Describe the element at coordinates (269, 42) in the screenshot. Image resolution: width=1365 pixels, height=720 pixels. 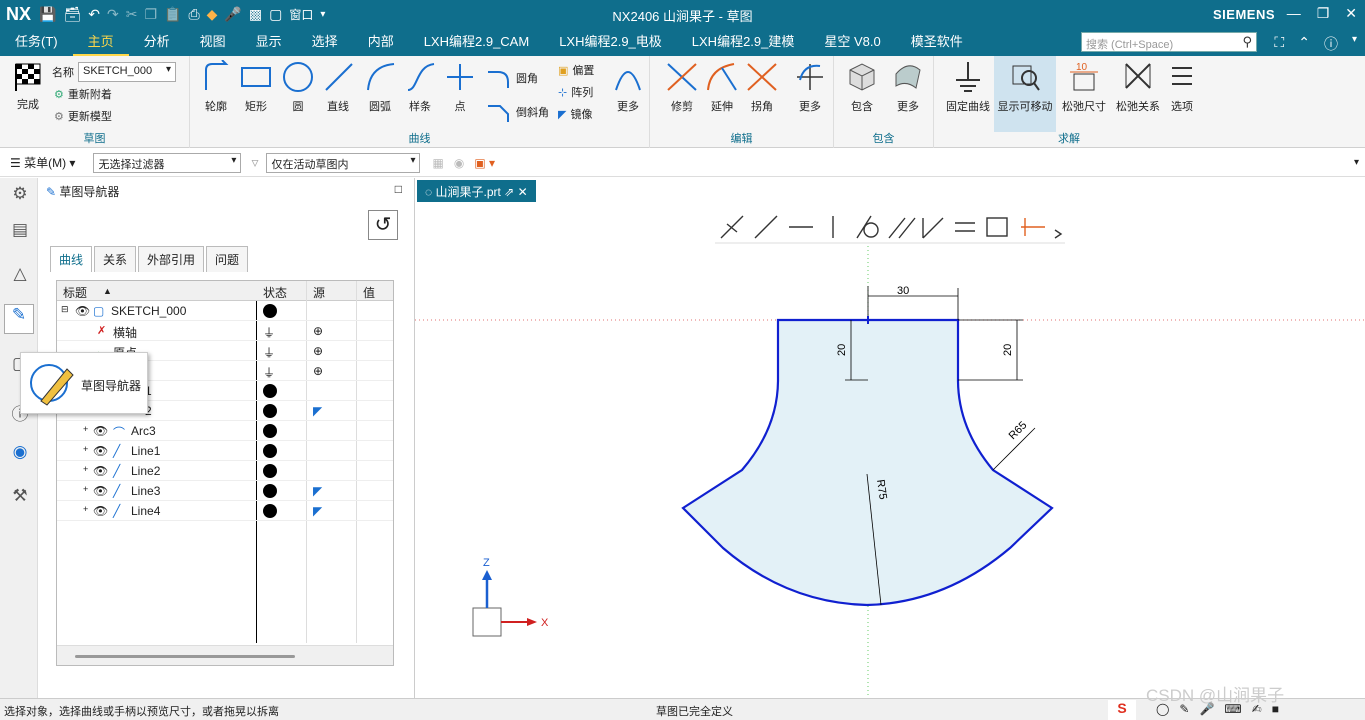
I see `tab-display: 显示` at that location.